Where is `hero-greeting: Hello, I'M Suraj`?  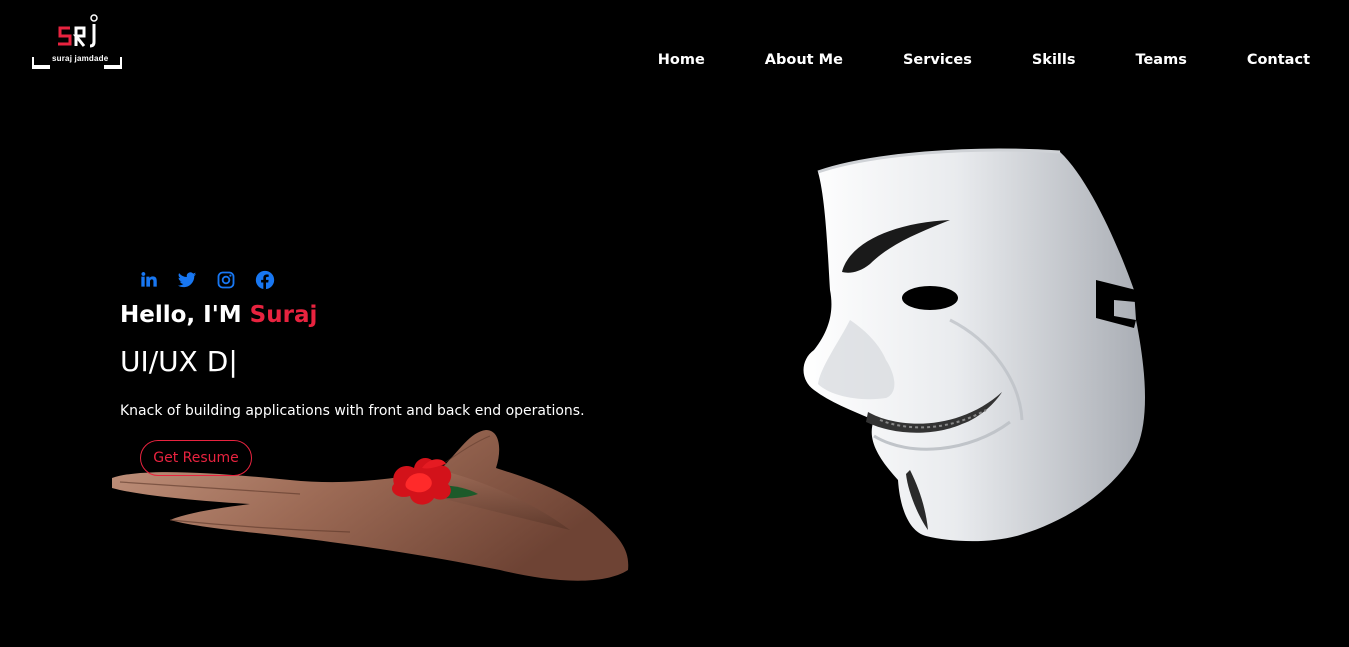 hero-greeting: Hello, I'M Suraj is located at coordinates (218, 315).